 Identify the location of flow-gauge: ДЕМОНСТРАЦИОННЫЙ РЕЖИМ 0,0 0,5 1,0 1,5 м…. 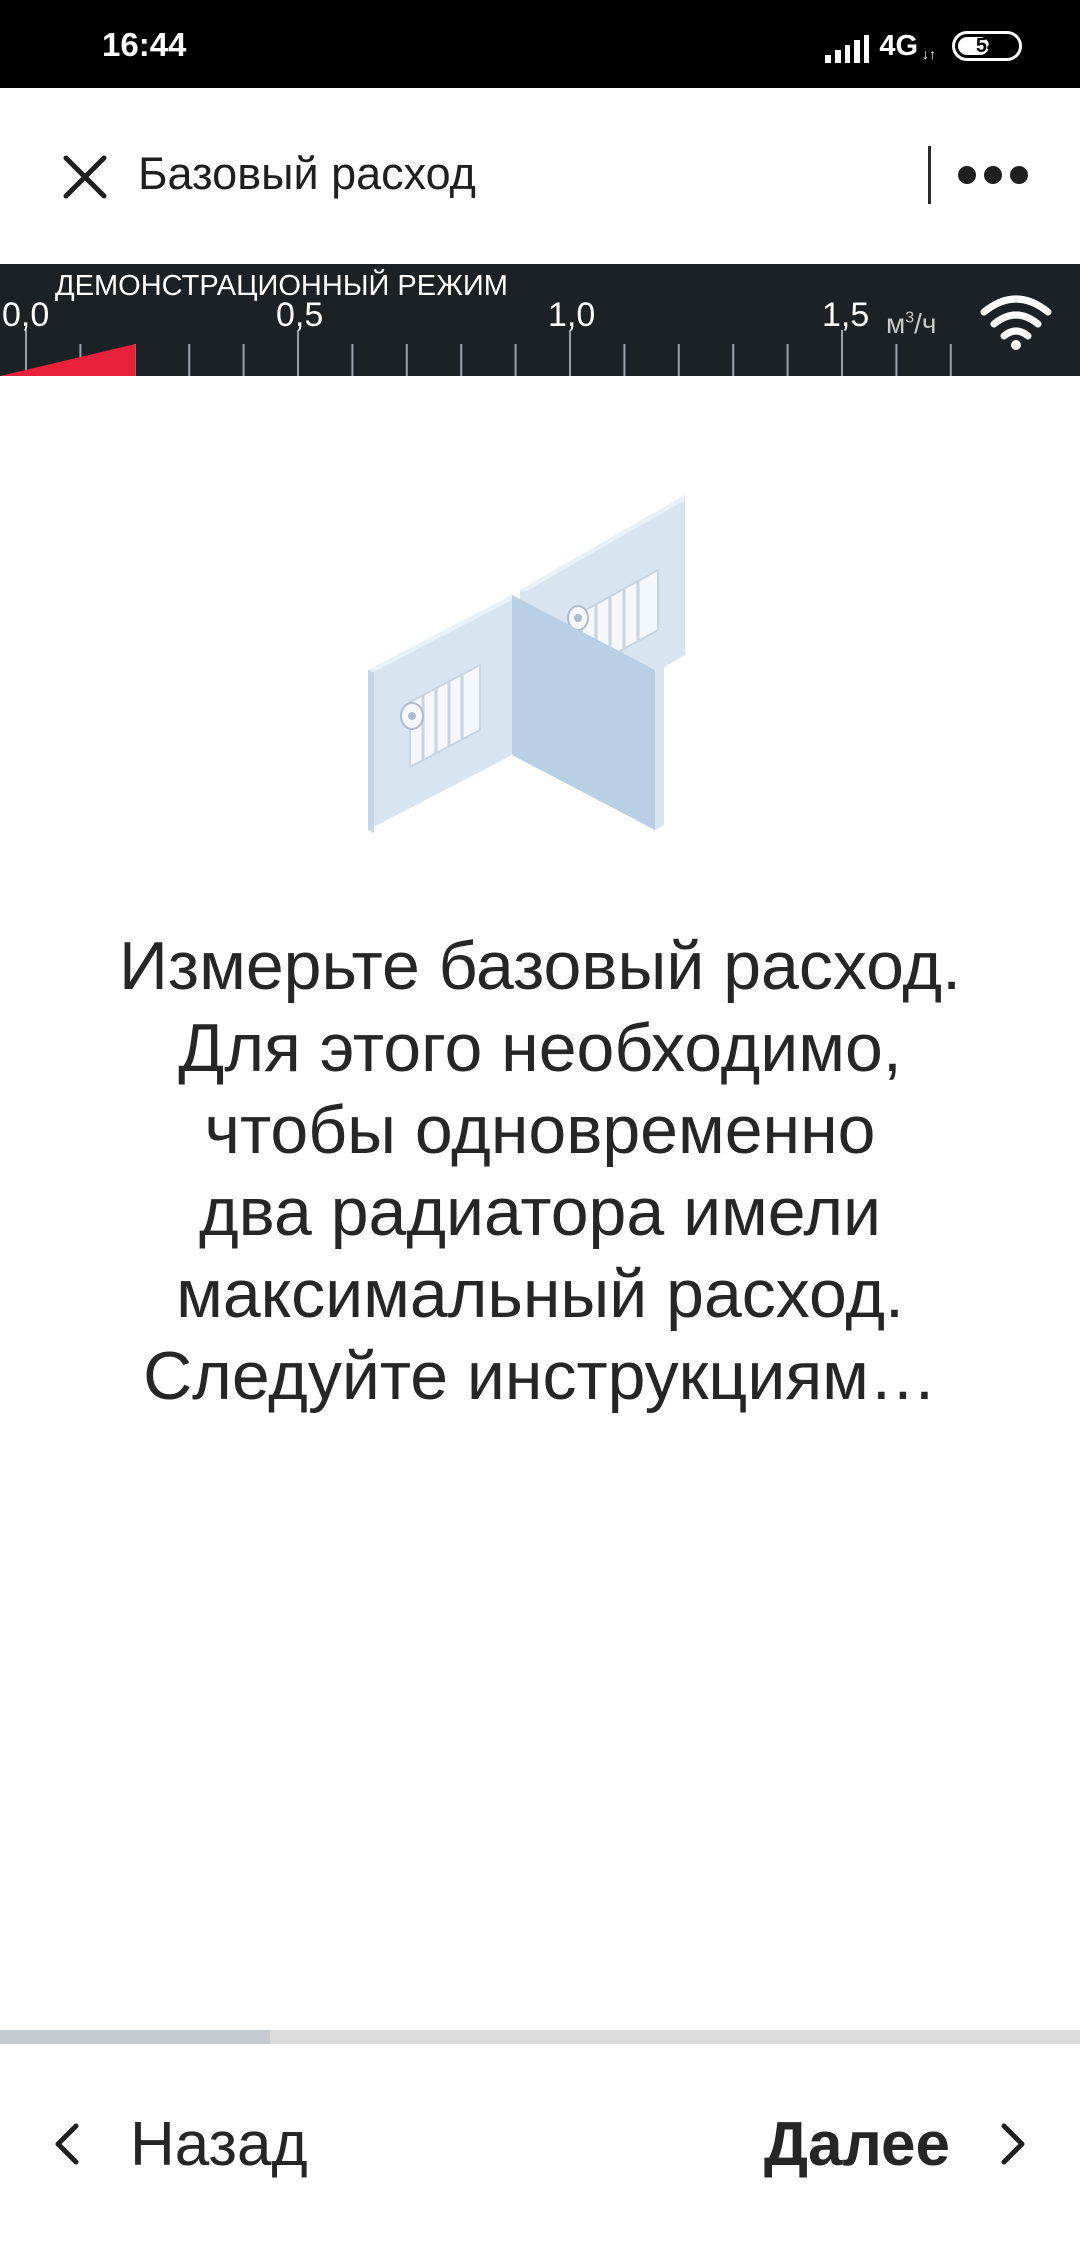
(540, 320).